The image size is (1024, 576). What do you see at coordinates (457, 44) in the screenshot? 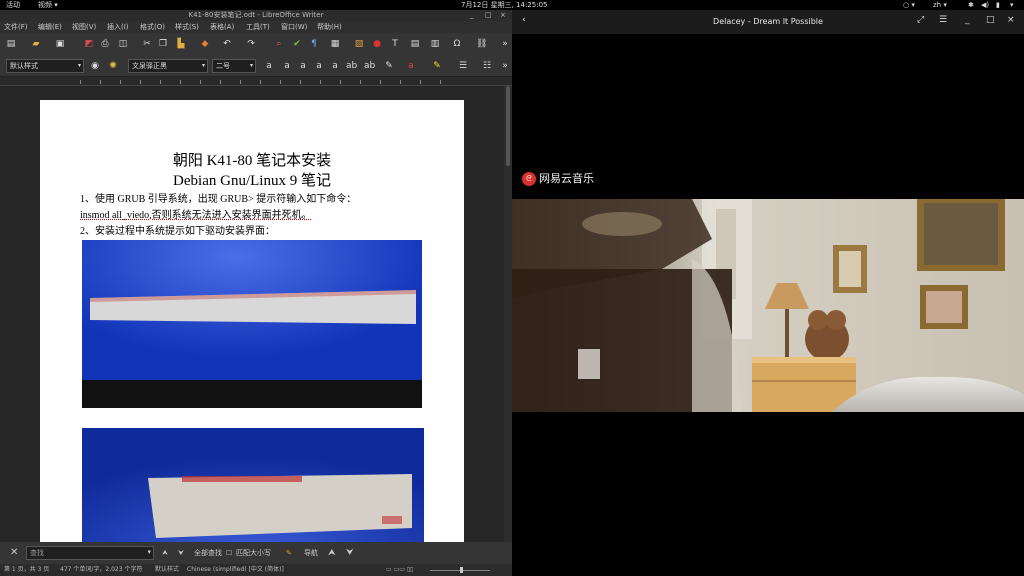
I see `special-character-icon: Ω` at bounding box center [457, 44].